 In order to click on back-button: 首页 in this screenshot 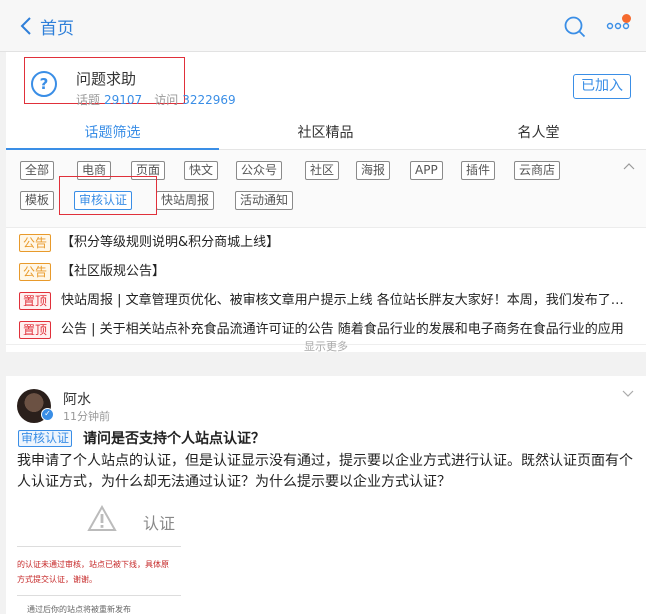, I will do `click(47, 26)`.